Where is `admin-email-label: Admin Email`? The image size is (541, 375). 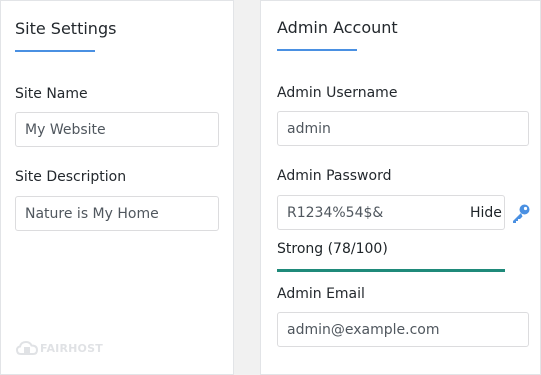 admin-email-label: Admin Email is located at coordinates (321, 294).